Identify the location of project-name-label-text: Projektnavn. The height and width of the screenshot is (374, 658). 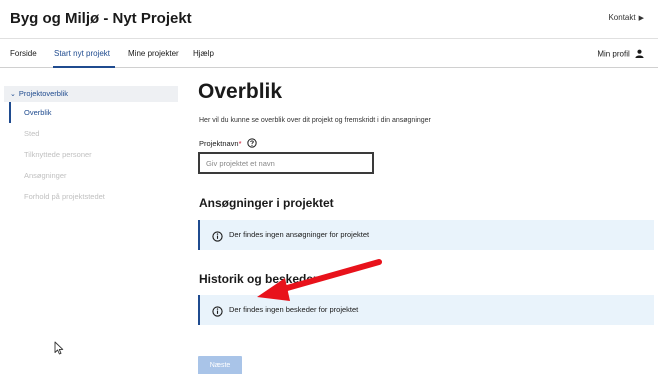
(219, 143).